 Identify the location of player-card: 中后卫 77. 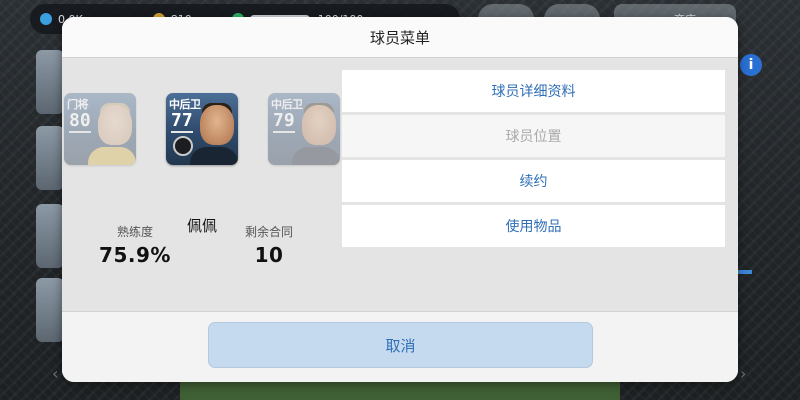
(202, 129).